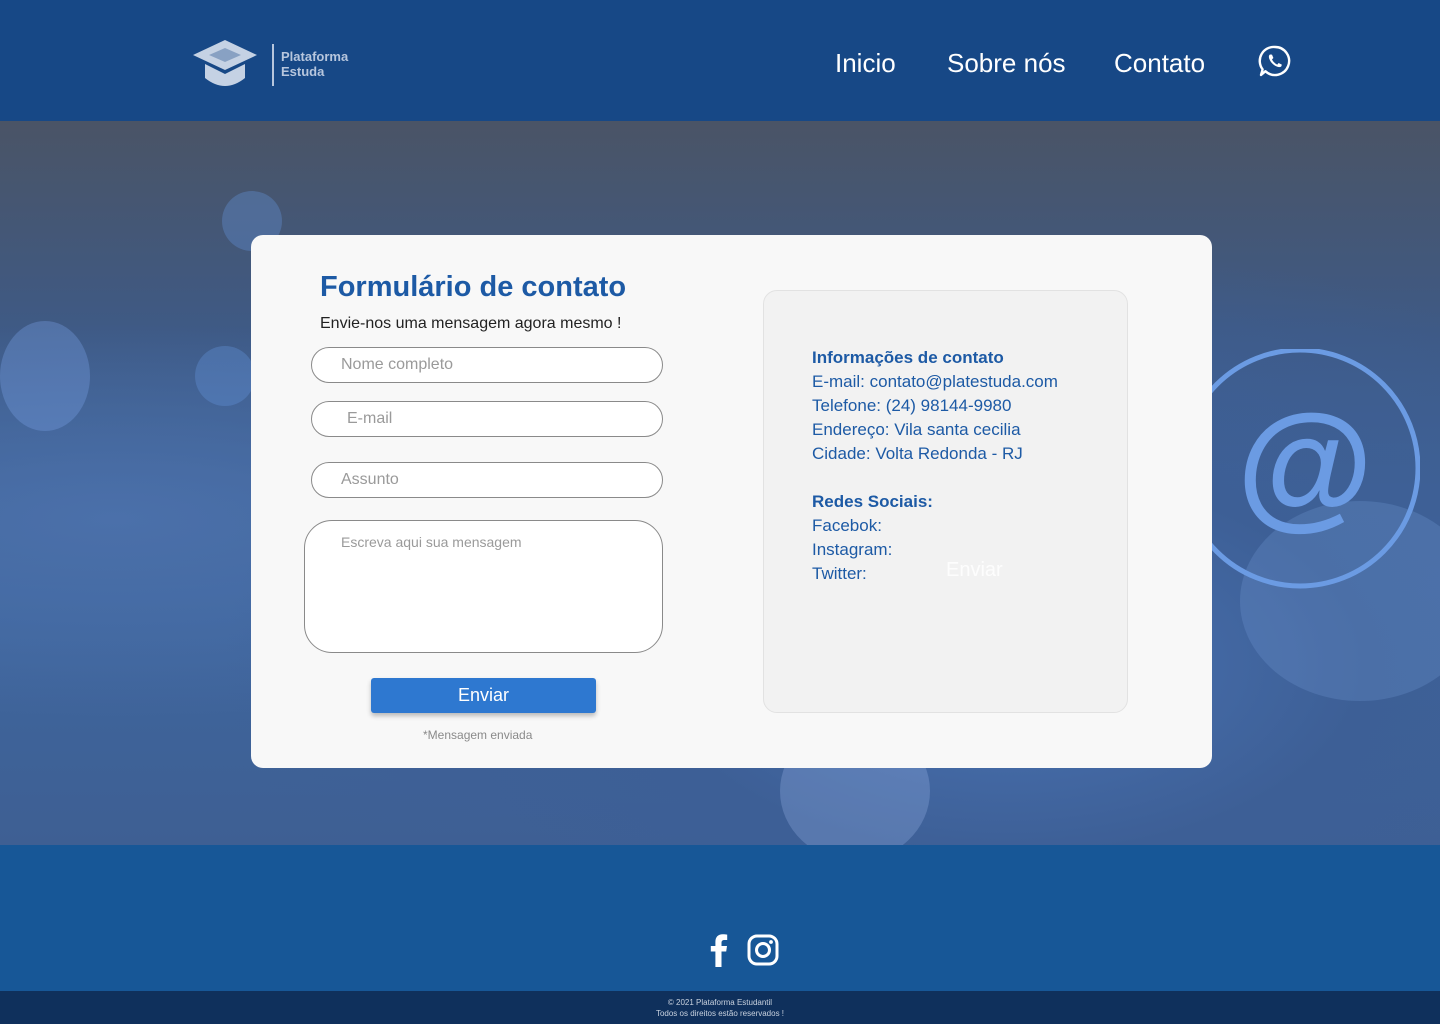 This screenshot has height=1024, width=1440. Describe the element at coordinates (916, 429) in the screenshot. I see `contact-address: Endereço: Vila santa cecilia` at that location.